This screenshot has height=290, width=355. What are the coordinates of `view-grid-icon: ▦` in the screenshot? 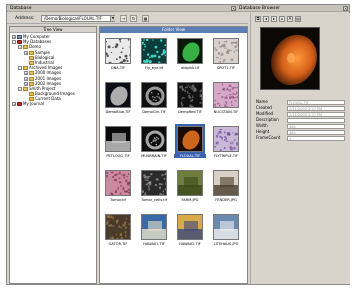 It's located at (145, 18).